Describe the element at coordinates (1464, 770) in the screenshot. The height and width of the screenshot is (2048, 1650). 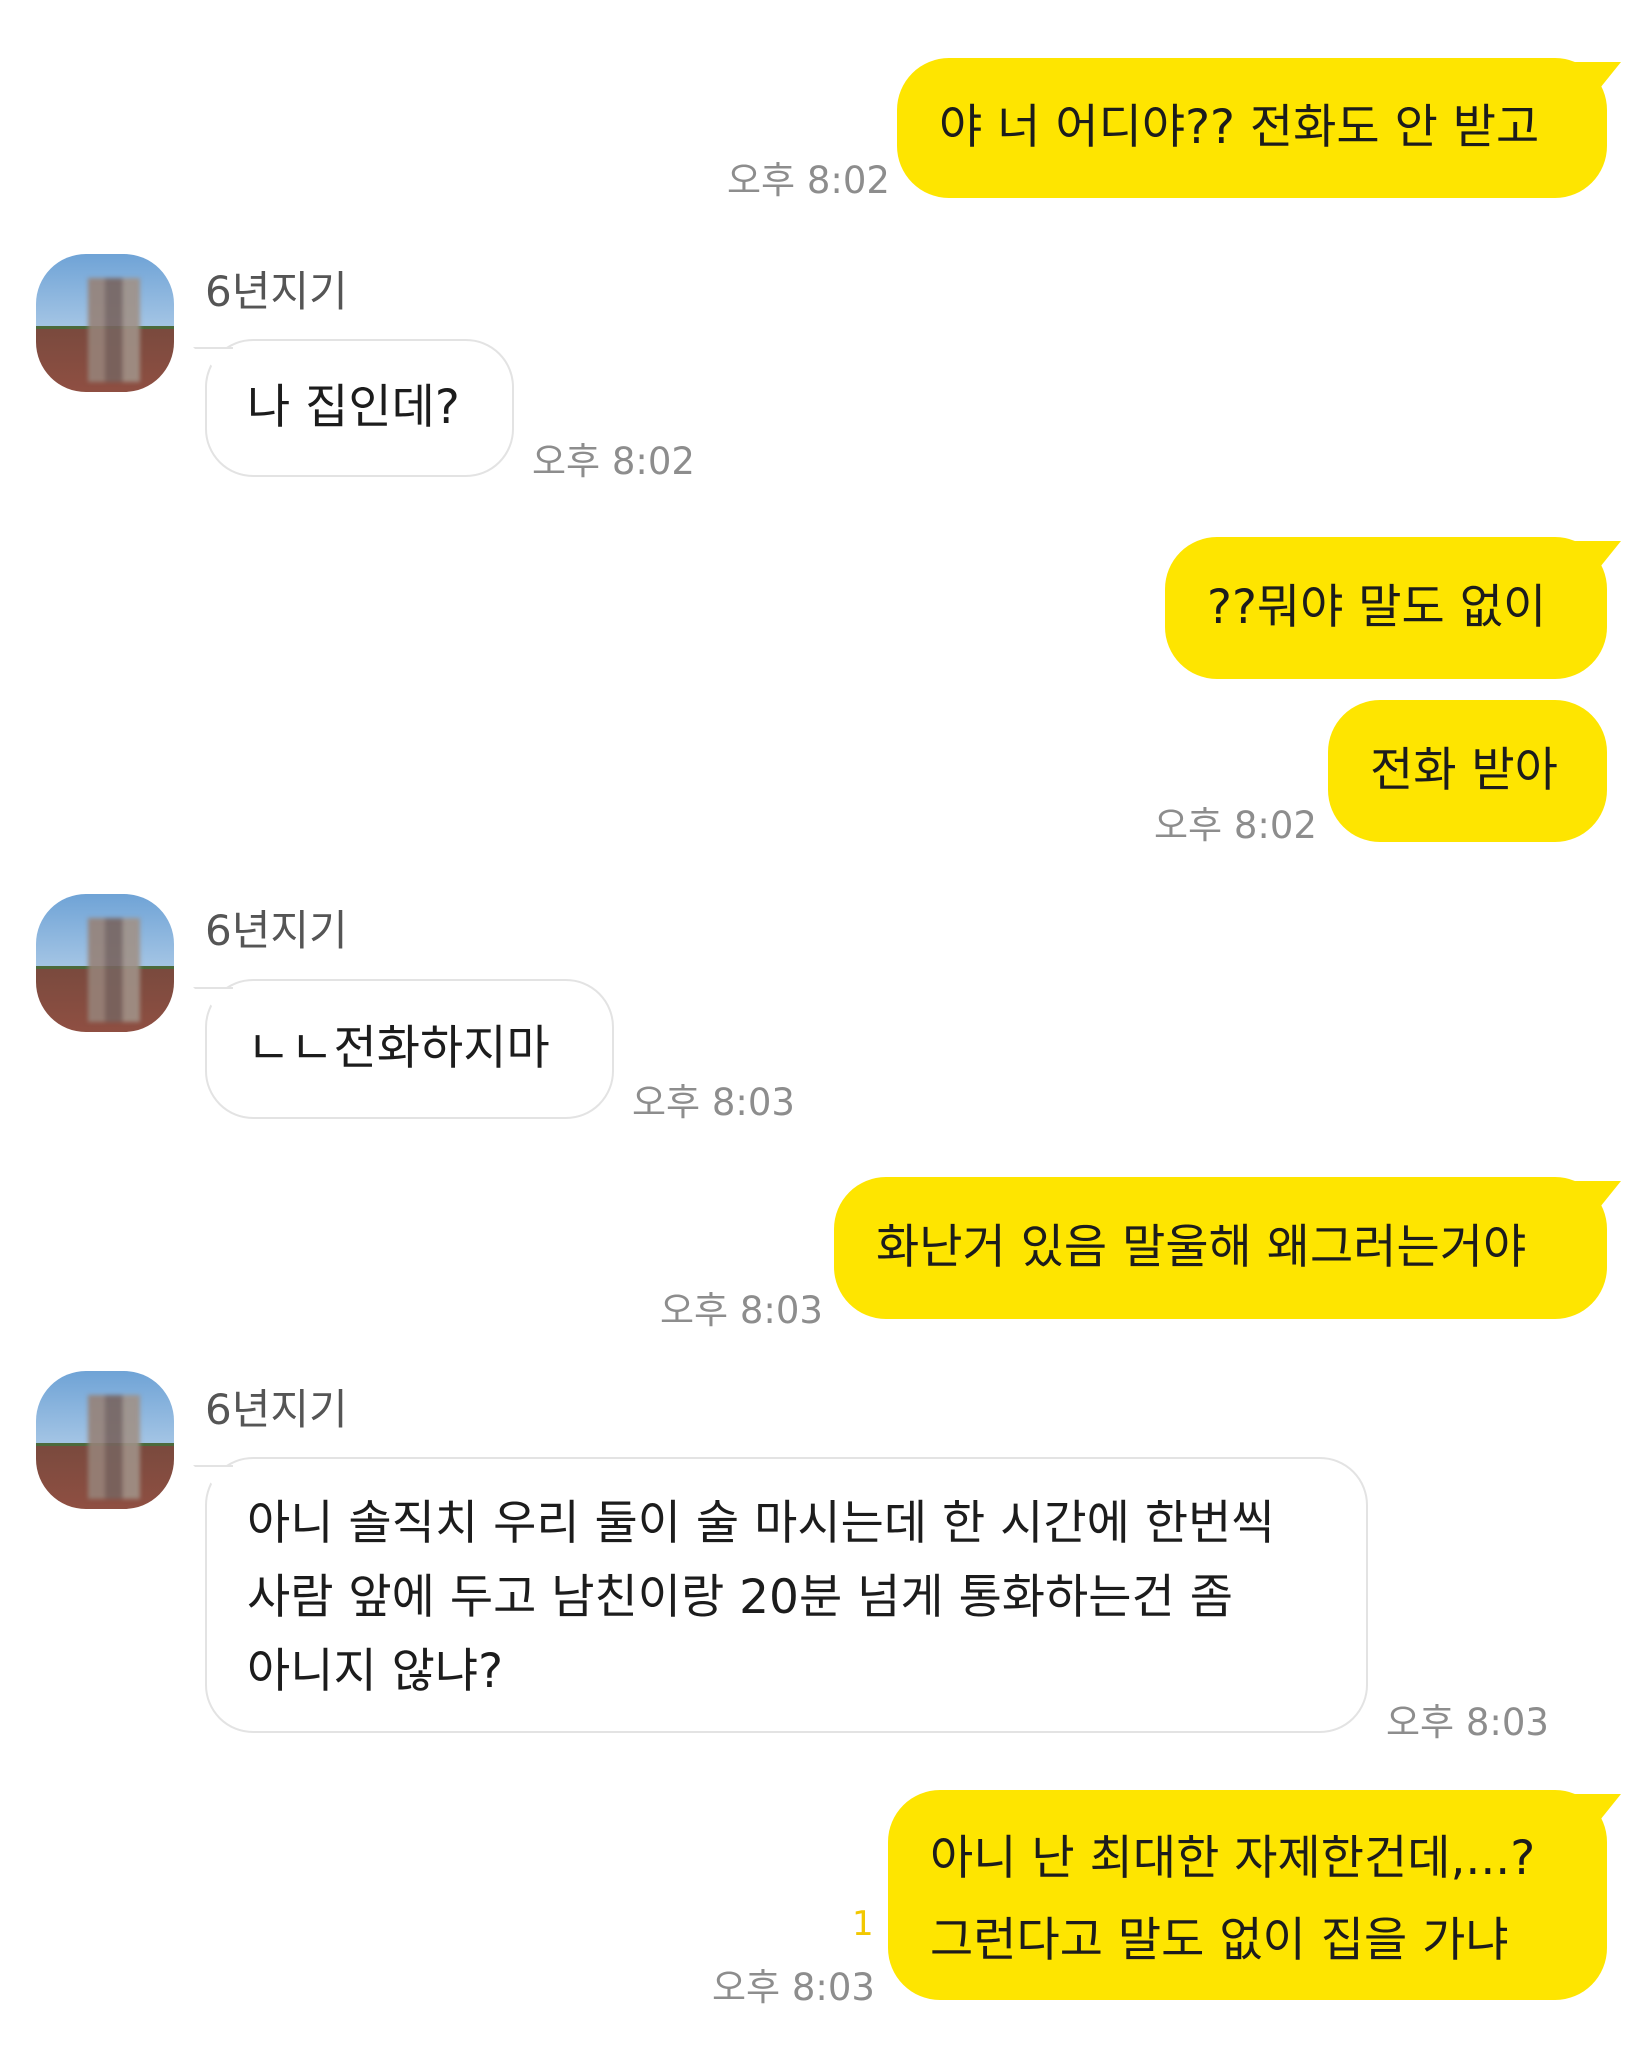
I see `message-text: 전화 받아` at that location.